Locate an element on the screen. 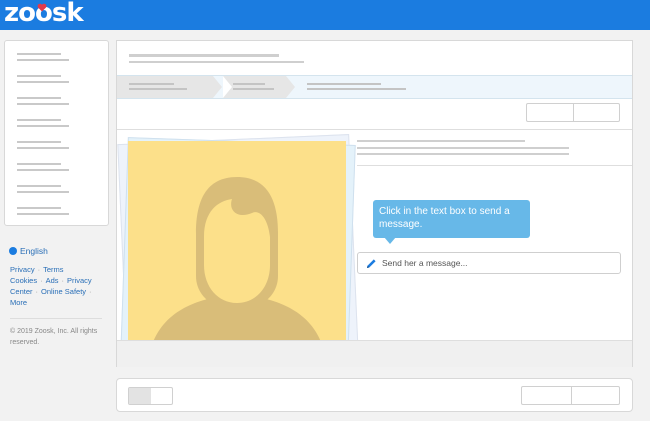  footer-link-terms: Terms is located at coordinates (53, 269).